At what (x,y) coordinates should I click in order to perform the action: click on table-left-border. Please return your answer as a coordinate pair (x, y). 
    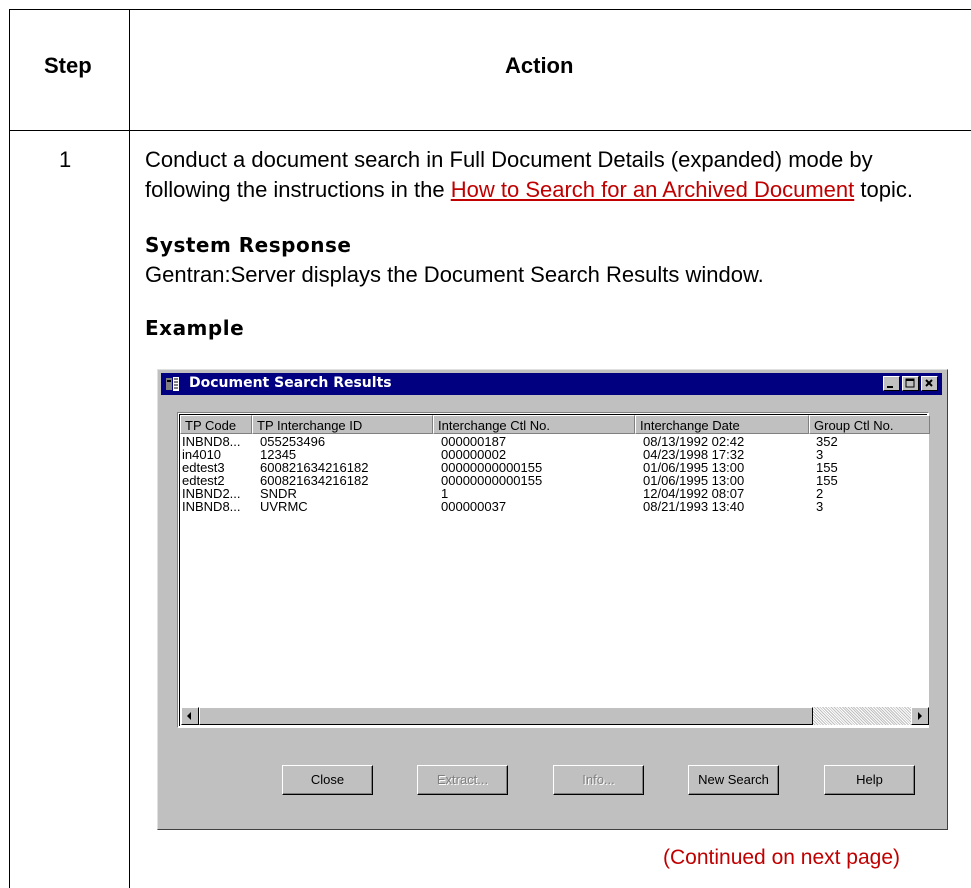
    Looking at the image, I should click on (9, 448).